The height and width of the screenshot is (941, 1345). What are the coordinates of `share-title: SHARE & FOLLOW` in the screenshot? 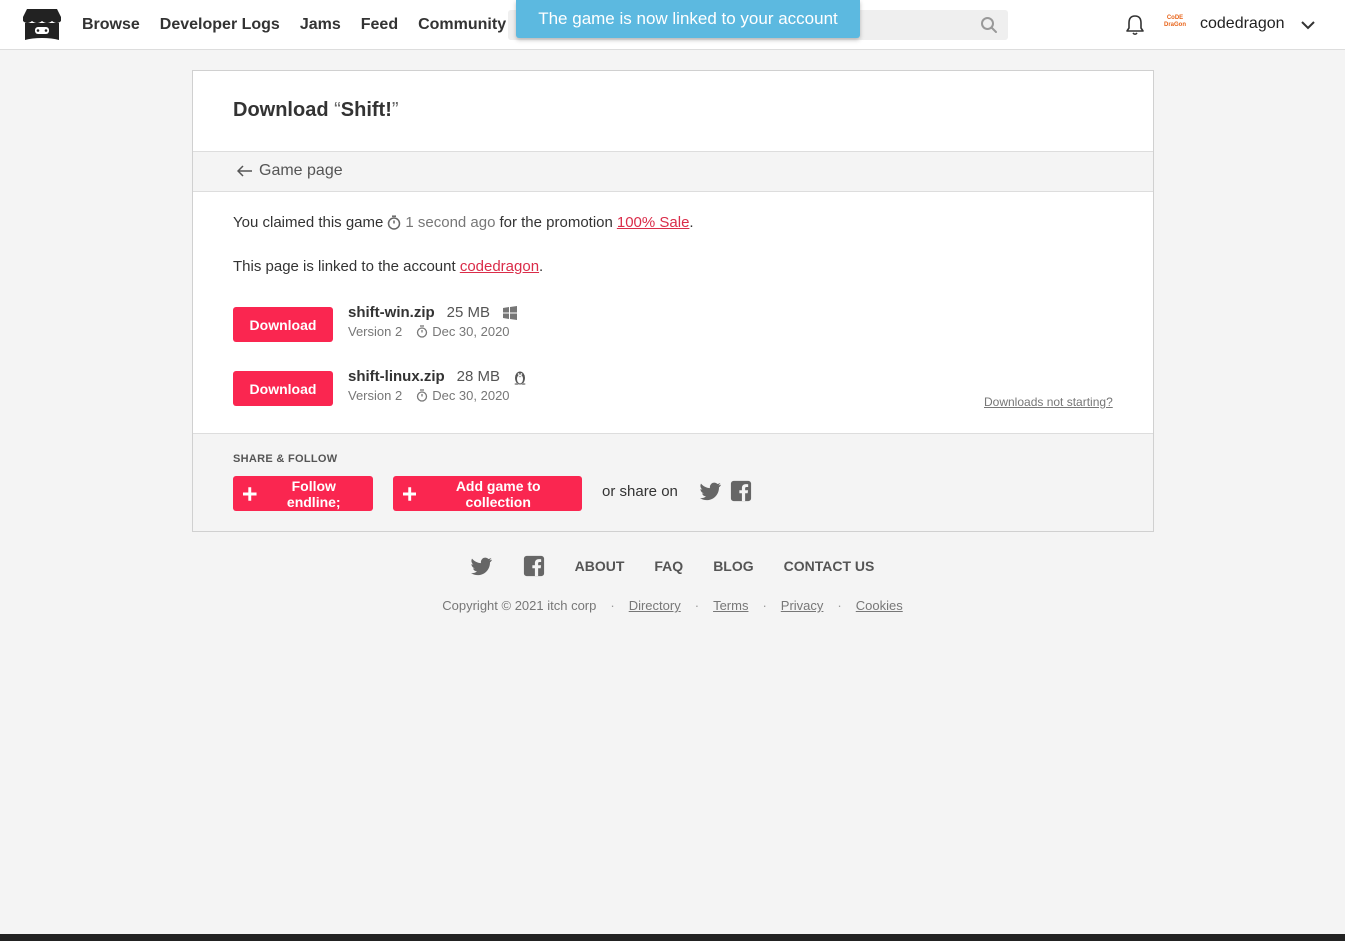 It's located at (285, 459).